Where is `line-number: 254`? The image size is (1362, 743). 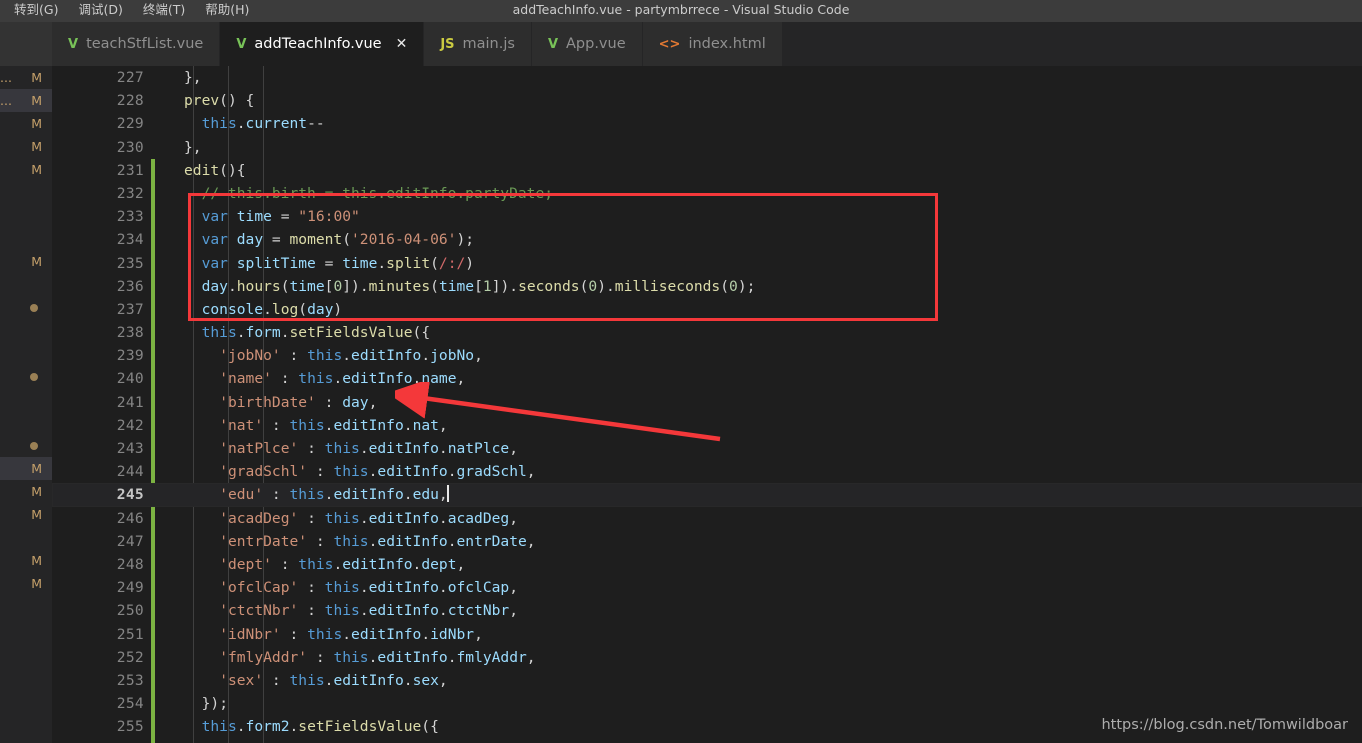 line-number: 254 is located at coordinates (130, 704).